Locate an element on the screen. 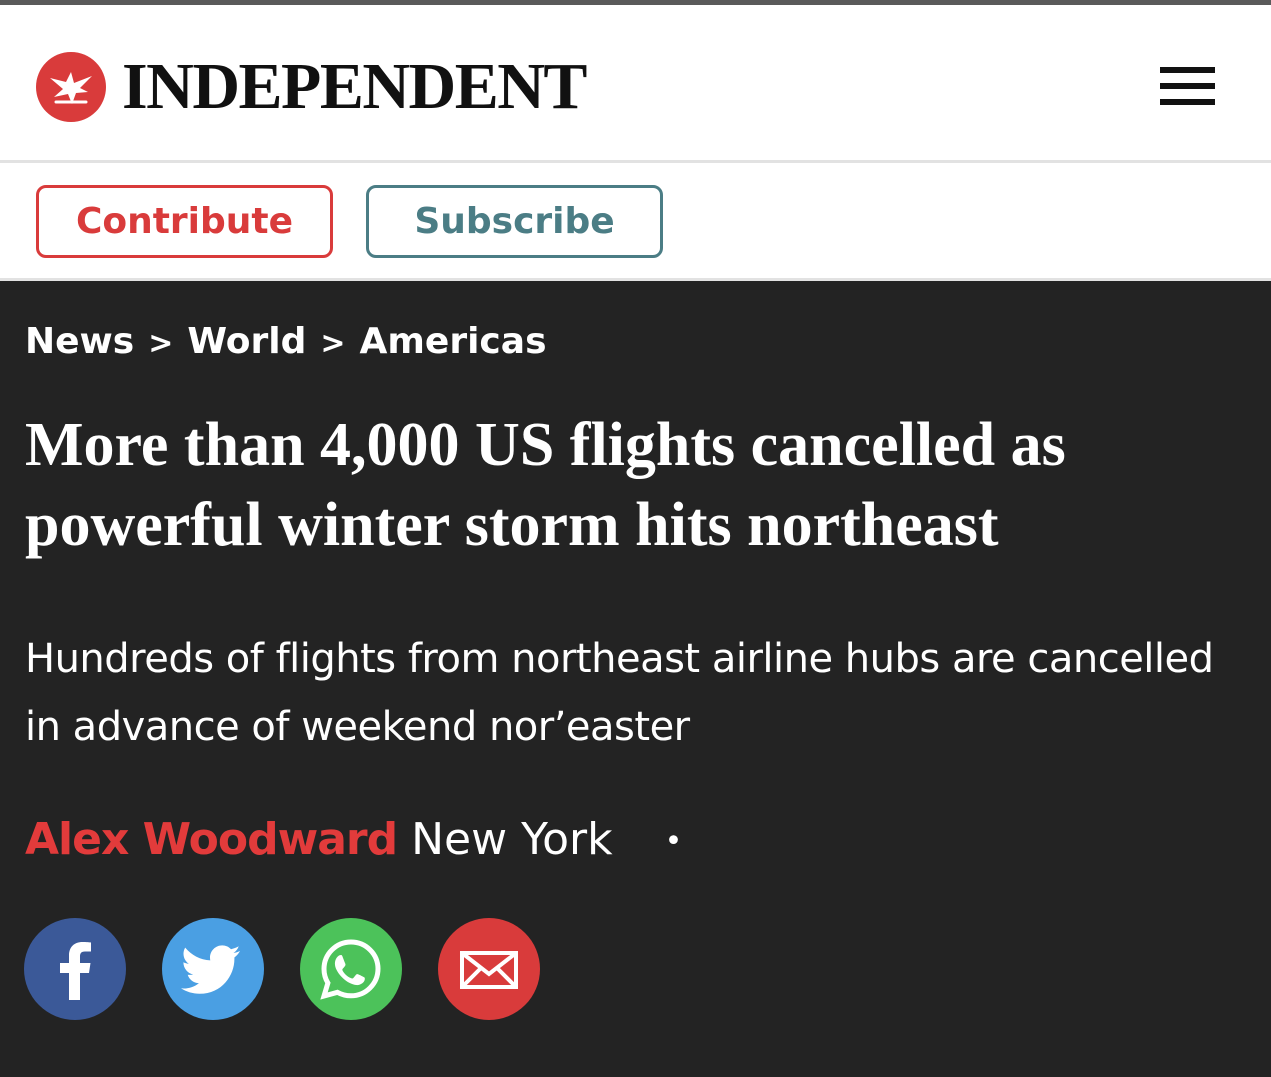  dateline-location: New York is located at coordinates (512, 839).